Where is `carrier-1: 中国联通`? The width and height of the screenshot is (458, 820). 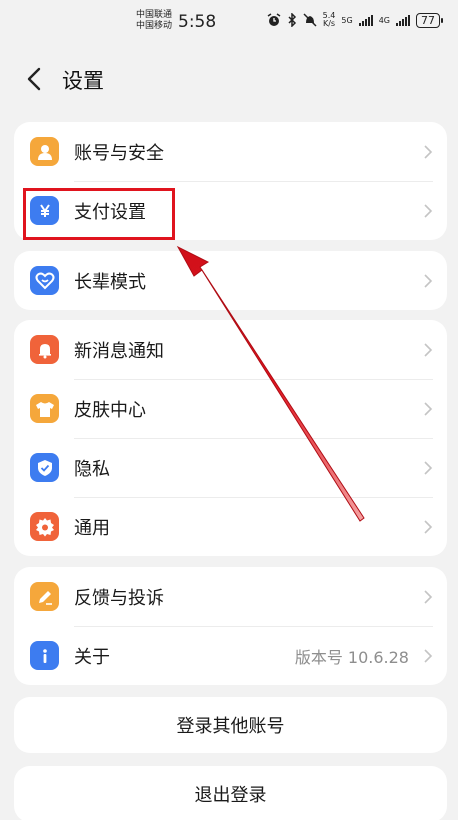
carrier-1: 中国联通 is located at coordinates (154, 15).